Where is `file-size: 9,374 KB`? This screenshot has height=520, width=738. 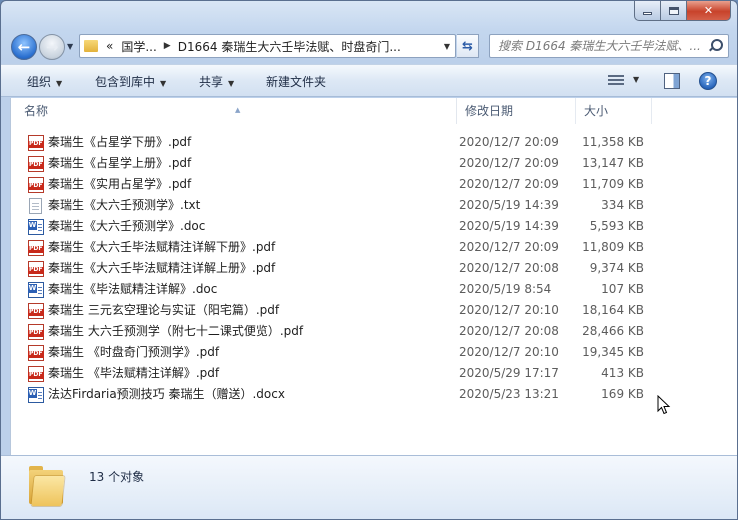 file-size: 9,374 KB is located at coordinates (616, 268).